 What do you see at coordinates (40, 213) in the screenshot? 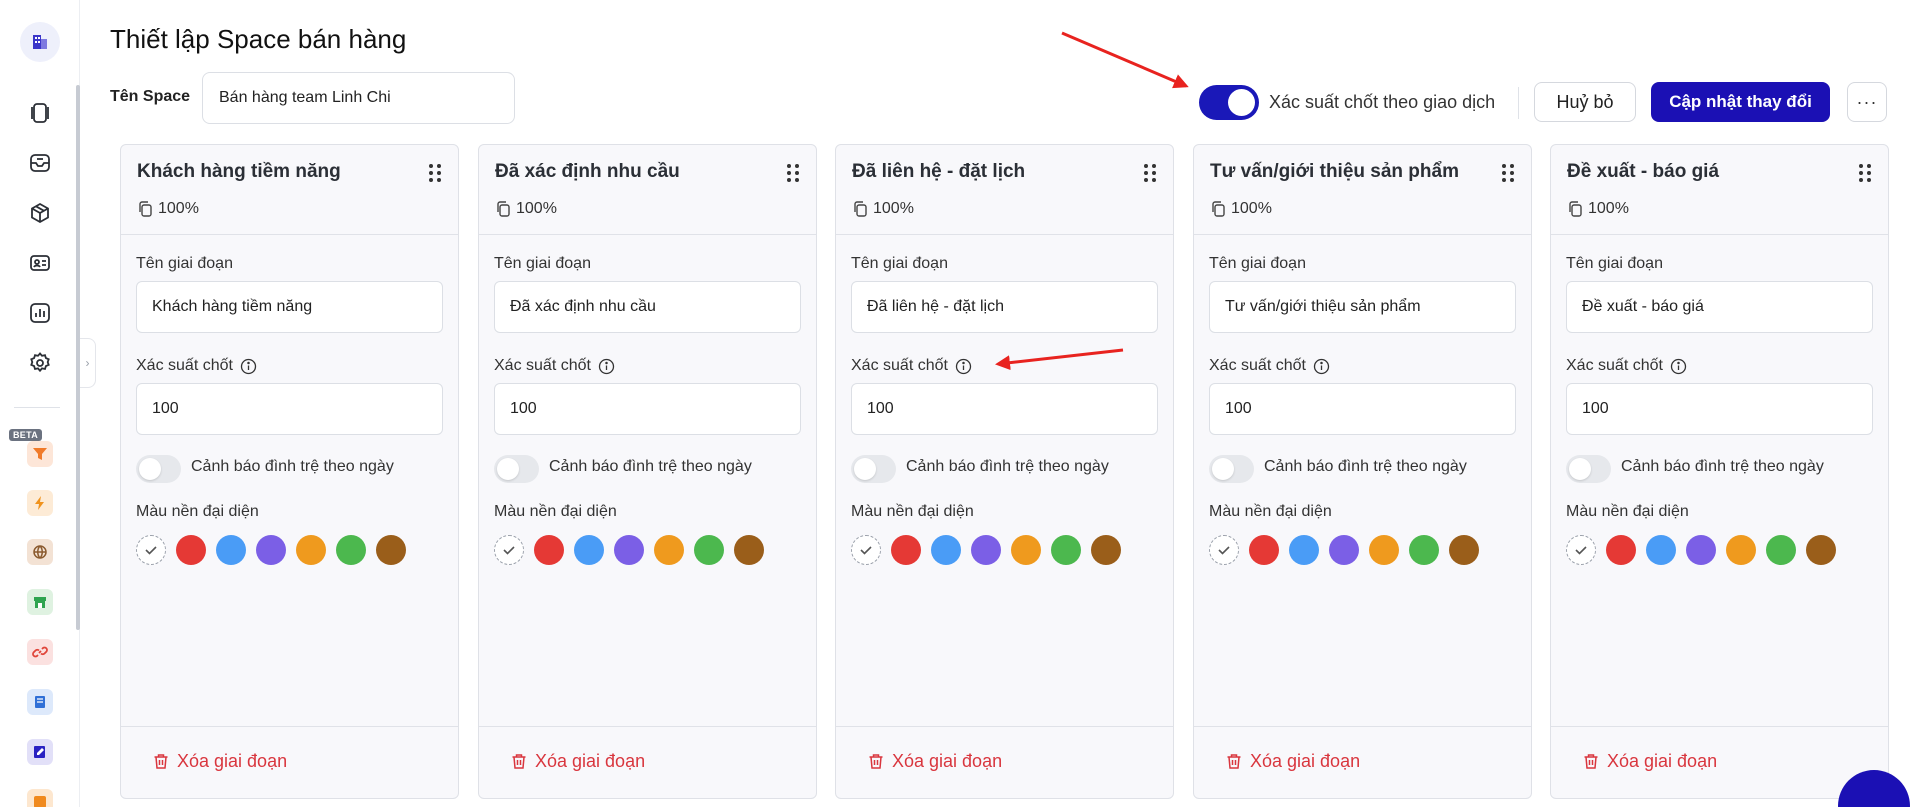
I see `package-icon` at bounding box center [40, 213].